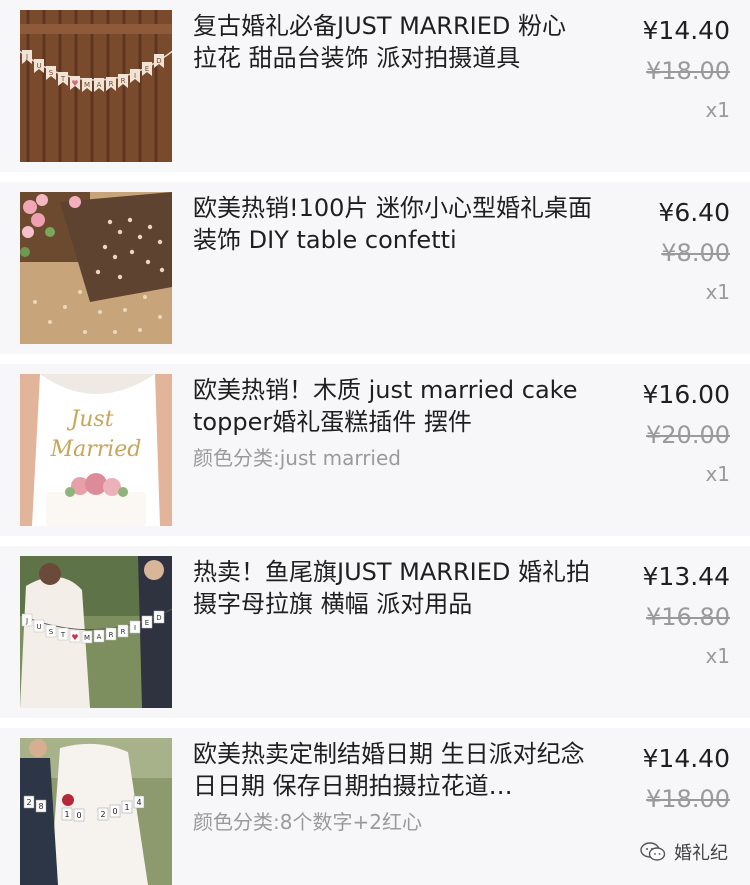 The image size is (750, 885). Describe the element at coordinates (40, 806) in the screenshot. I see `flag-digit: 8` at that location.